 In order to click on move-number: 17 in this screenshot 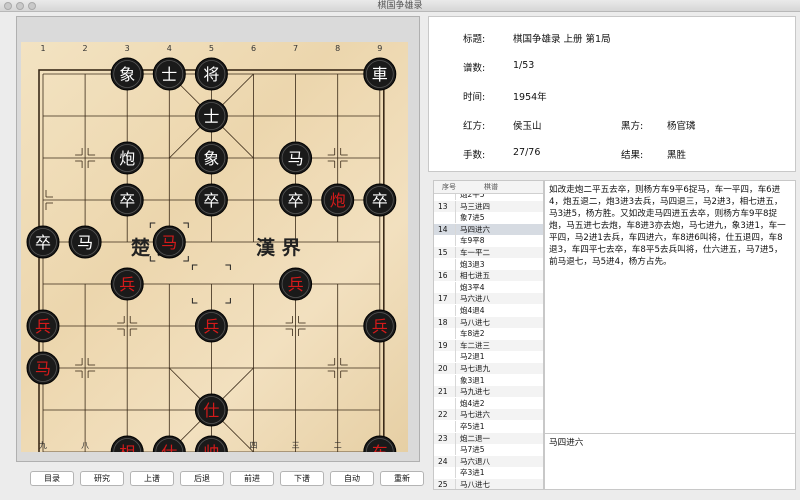, I will do `click(443, 299)`.